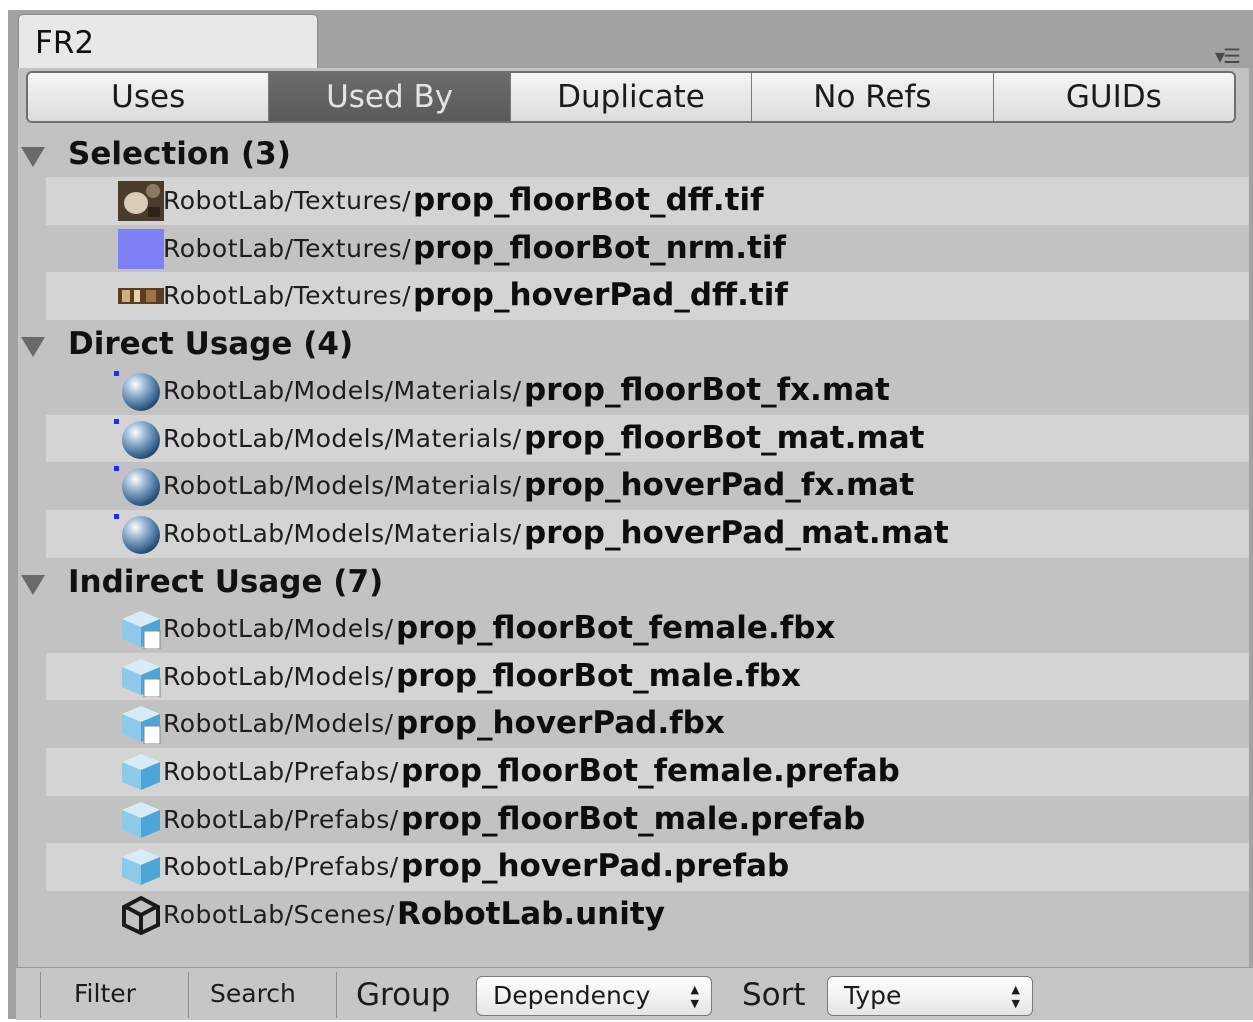  Describe the element at coordinates (105, 994) in the screenshot. I see `filter-button: Filter` at that location.